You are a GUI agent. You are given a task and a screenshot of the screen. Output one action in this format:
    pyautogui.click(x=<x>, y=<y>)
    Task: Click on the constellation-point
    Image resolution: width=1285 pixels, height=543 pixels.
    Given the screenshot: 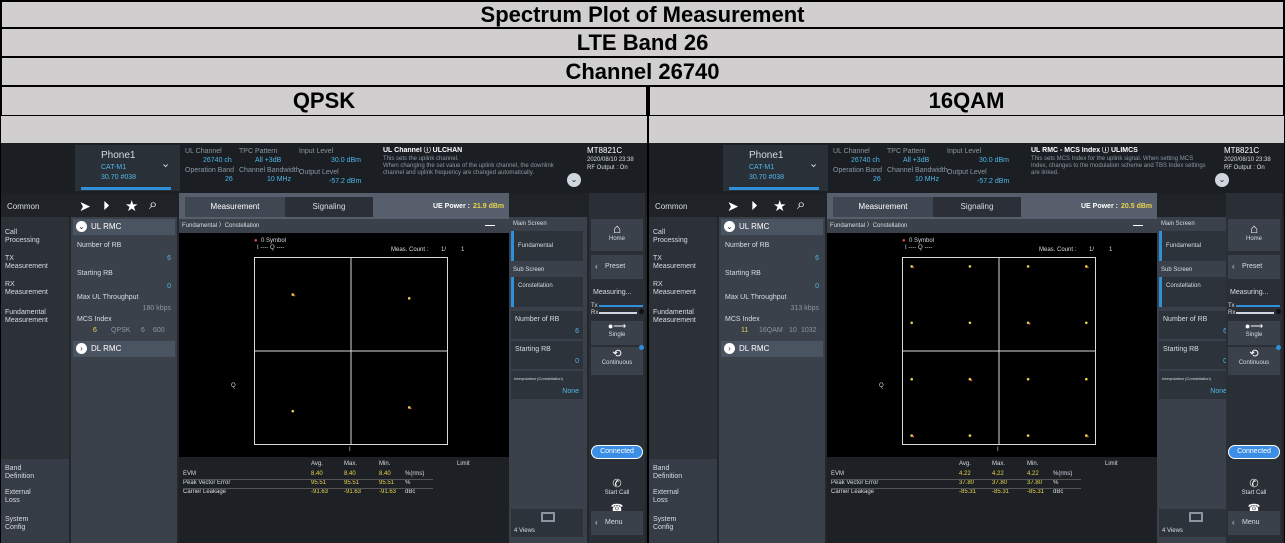 What is the action you would take?
    pyautogui.click(x=911, y=379)
    